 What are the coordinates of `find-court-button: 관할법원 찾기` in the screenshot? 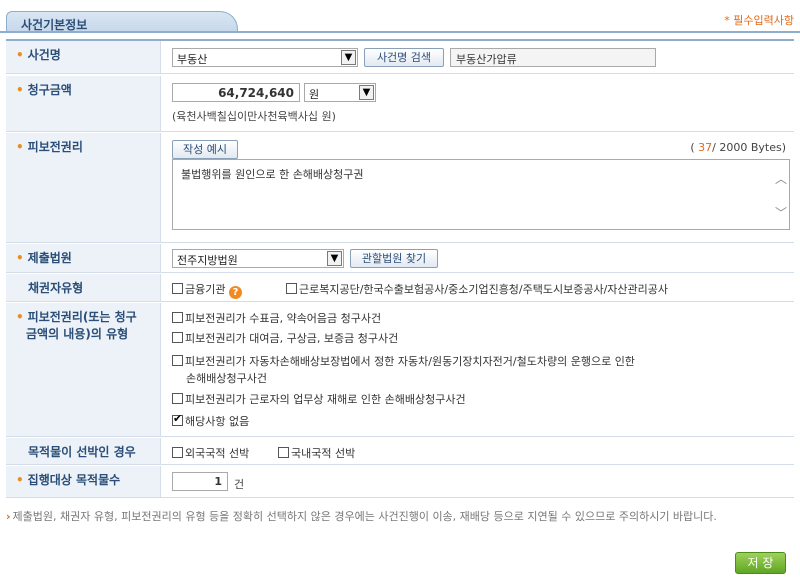 It's located at (394, 258).